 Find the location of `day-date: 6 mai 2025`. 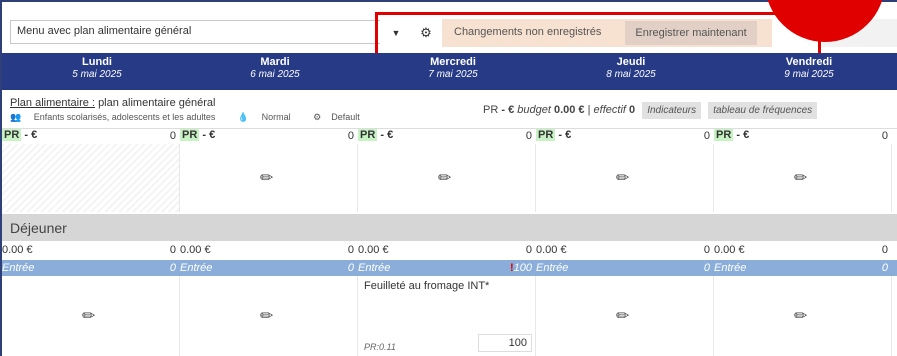

day-date: 6 mai 2025 is located at coordinates (275, 74).